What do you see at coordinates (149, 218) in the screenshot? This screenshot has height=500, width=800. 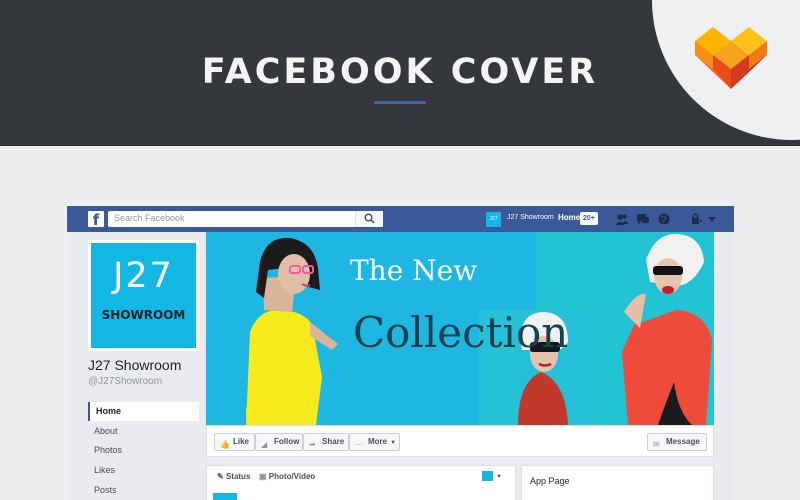 I see `search-placeholder: Search Facebook` at bounding box center [149, 218].